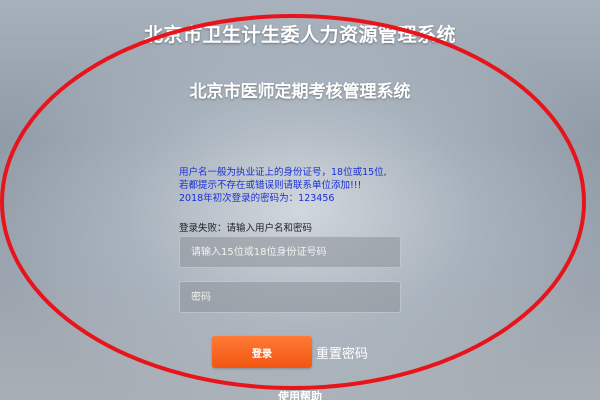 This screenshot has height=400, width=600. Describe the element at coordinates (262, 352) in the screenshot. I see `login-button: 登录` at that location.